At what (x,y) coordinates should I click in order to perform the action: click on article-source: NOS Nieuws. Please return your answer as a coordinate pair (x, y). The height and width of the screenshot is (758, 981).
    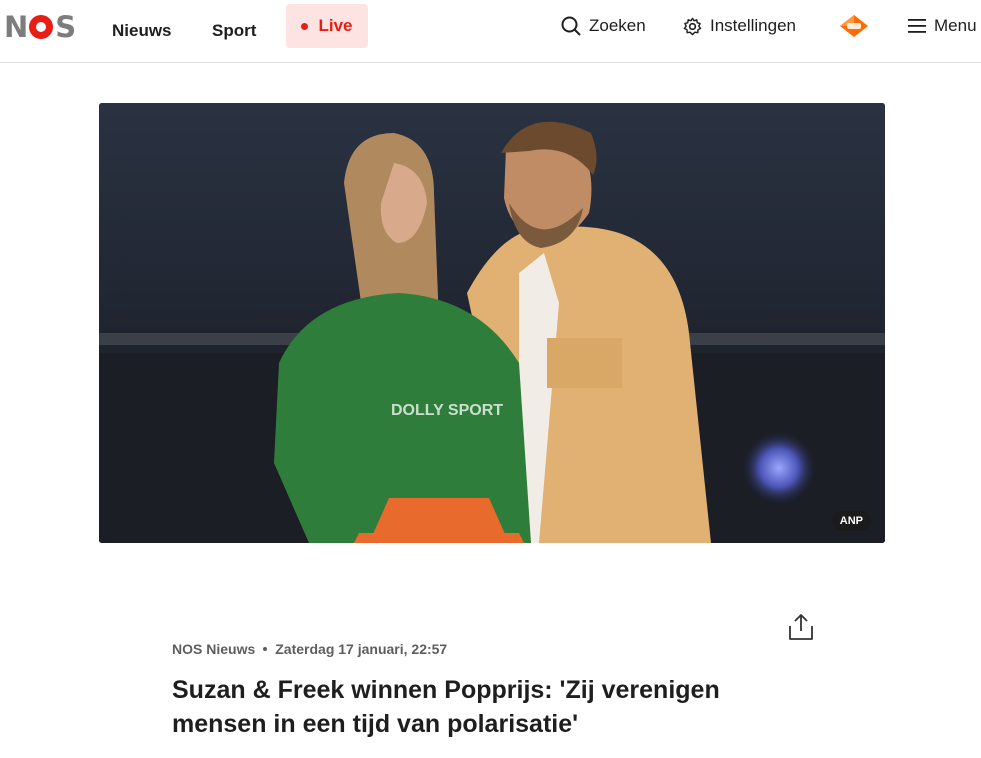
    Looking at the image, I should click on (213, 649).